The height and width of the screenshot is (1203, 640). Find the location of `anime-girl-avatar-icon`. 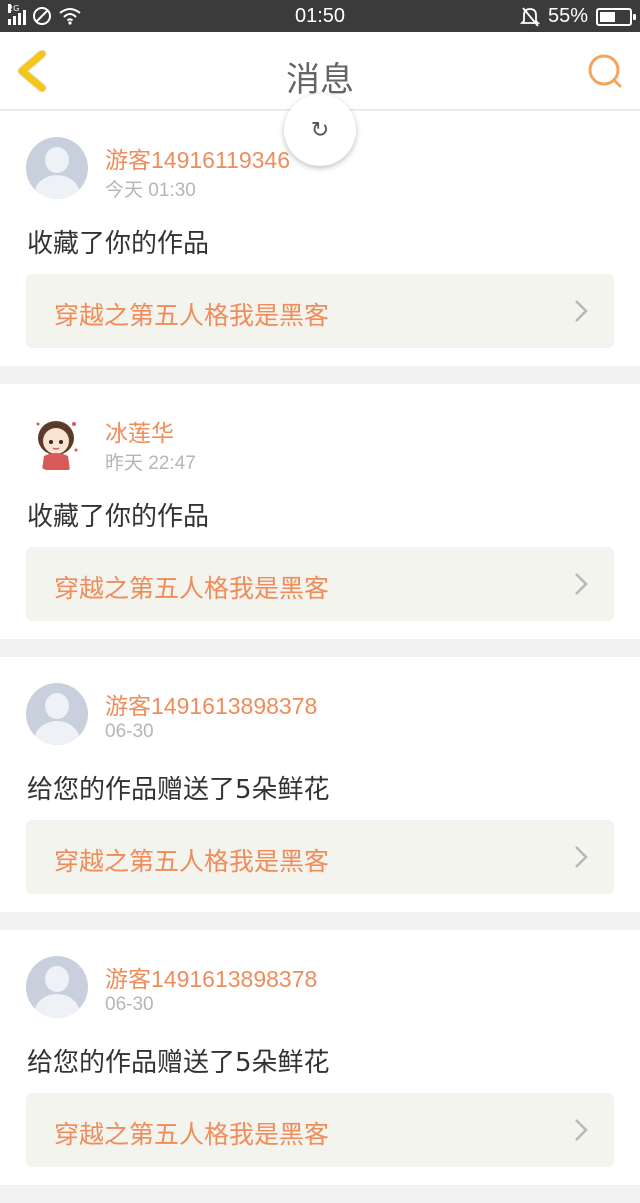

anime-girl-avatar-icon is located at coordinates (57, 445).